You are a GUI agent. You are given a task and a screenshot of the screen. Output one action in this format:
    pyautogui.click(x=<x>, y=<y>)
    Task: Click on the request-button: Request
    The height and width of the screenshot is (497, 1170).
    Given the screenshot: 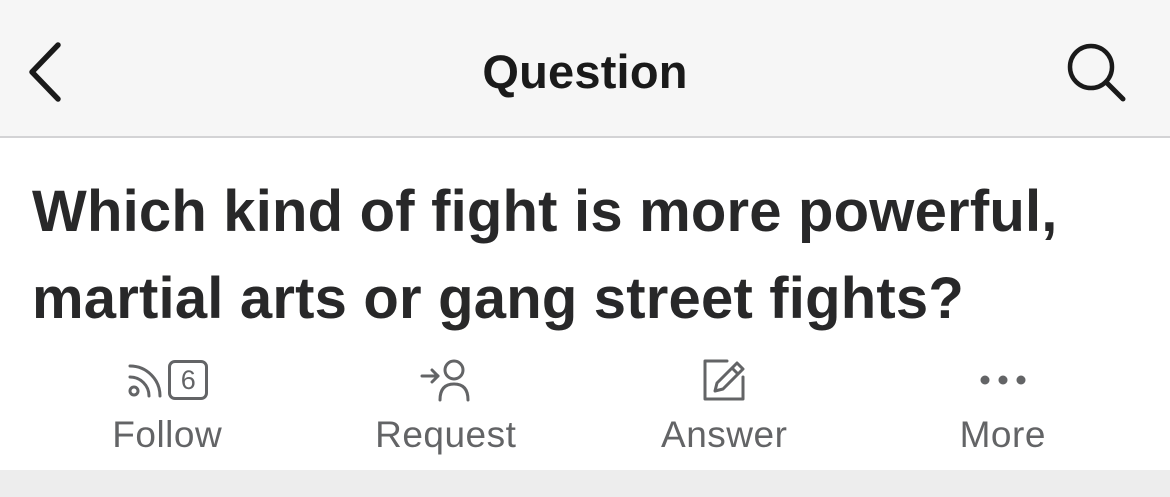 What is the action you would take?
    pyautogui.click(x=446, y=409)
    